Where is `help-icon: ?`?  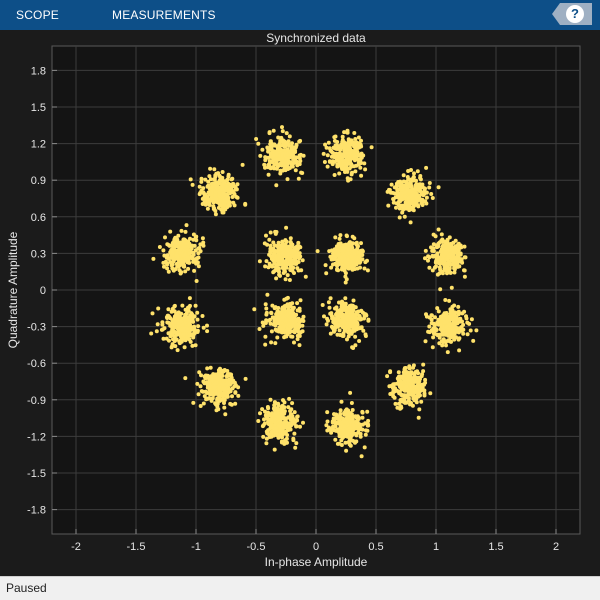 help-icon: ? is located at coordinates (575, 14).